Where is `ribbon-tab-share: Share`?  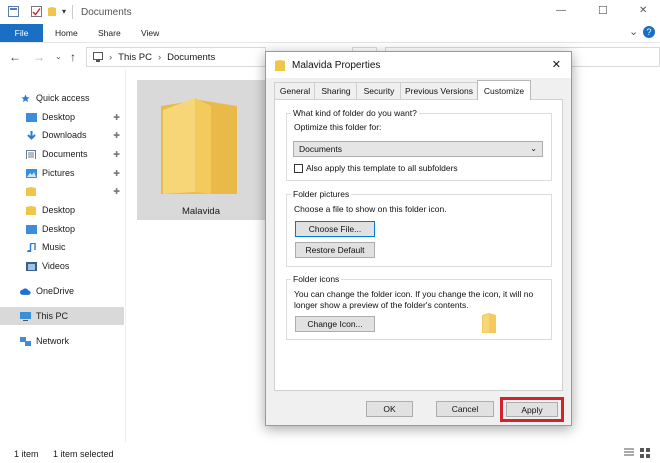
ribbon-tab-share: Share is located at coordinates (109, 33).